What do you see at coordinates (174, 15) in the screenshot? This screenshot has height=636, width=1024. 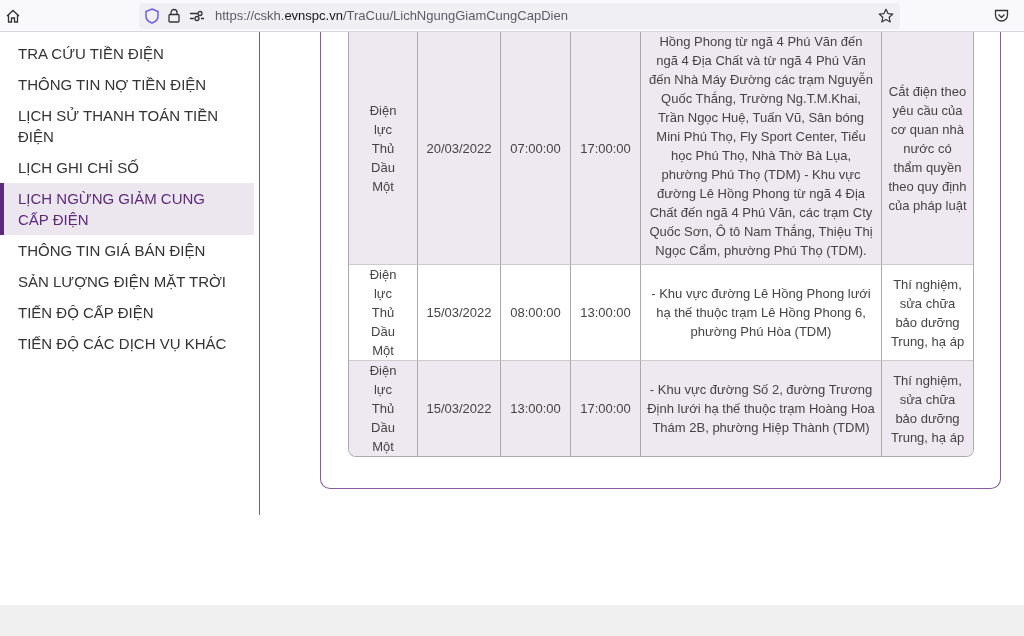 I see `lock-icon` at bounding box center [174, 15].